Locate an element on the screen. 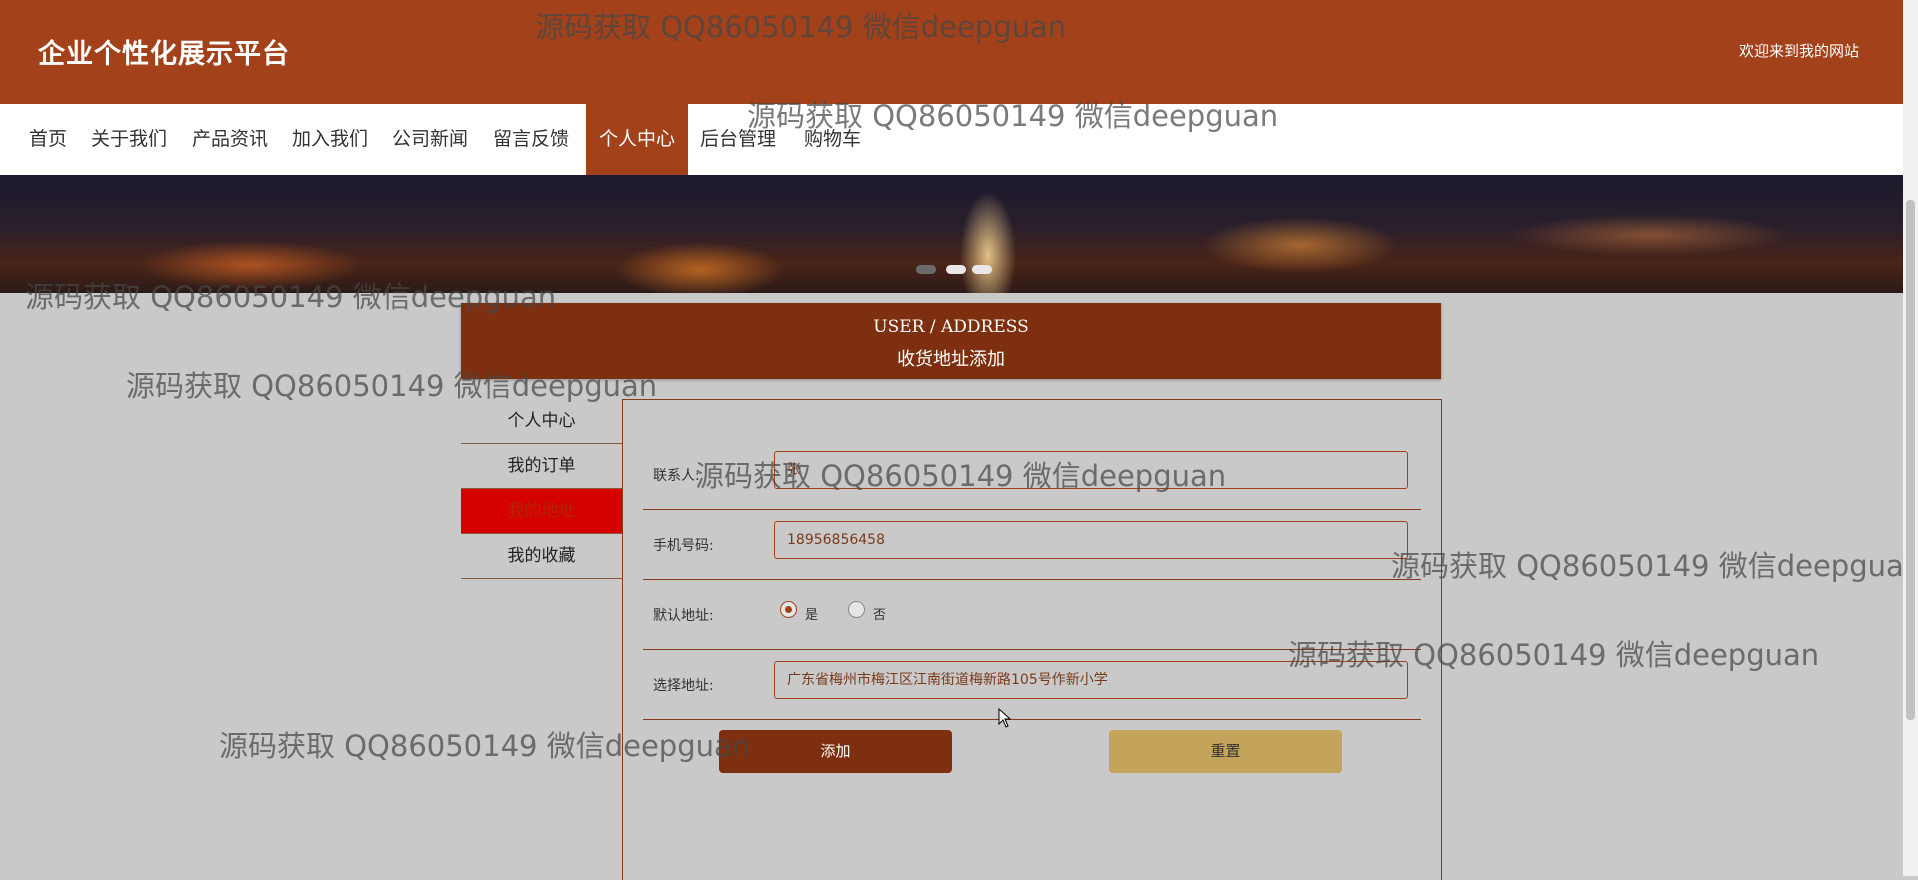 This screenshot has height=880, width=1918. reset-button: 重置 is located at coordinates (1225, 751).